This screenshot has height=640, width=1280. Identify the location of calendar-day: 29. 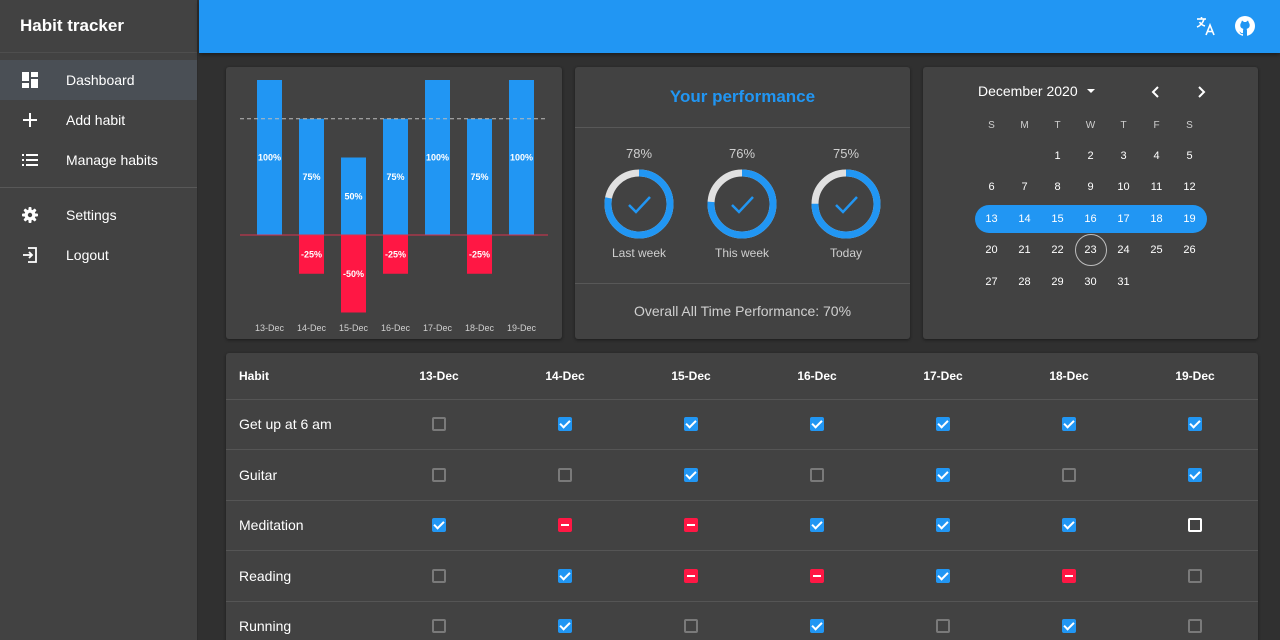
(1057, 282).